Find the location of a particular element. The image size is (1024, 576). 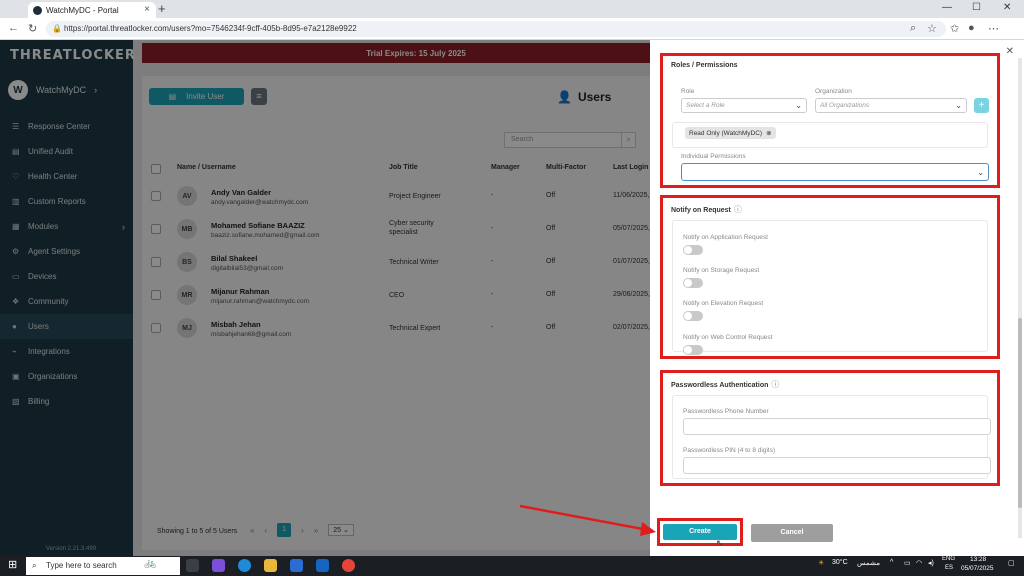

phone-label: Passwordless Phone Number is located at coordinates (726, 411).